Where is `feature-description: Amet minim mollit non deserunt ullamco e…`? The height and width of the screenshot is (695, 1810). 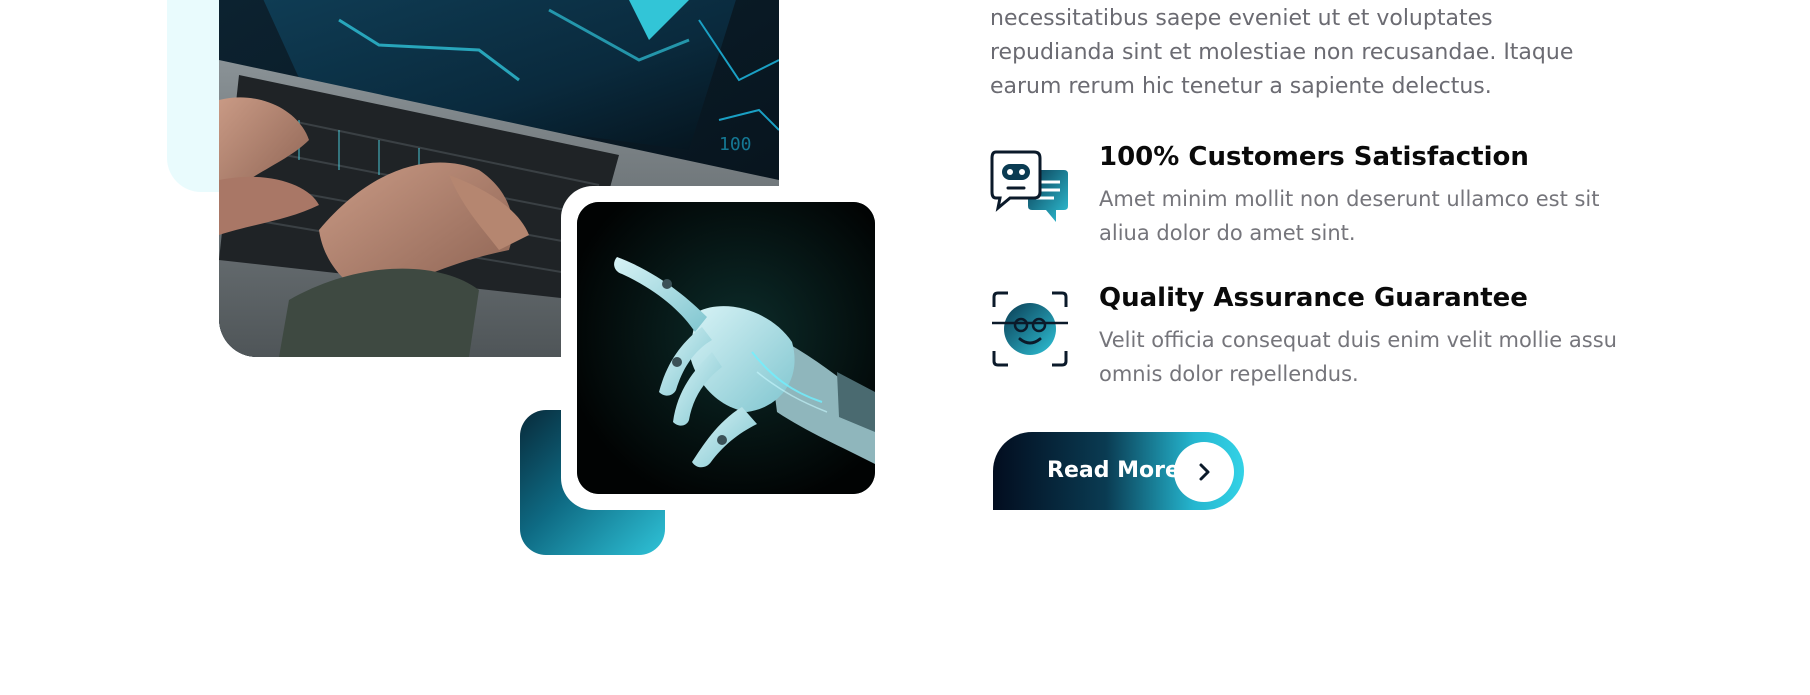
feature-description: Amet minim mollit non deserunt ullamco e… is located at coordinates (1349, 216).